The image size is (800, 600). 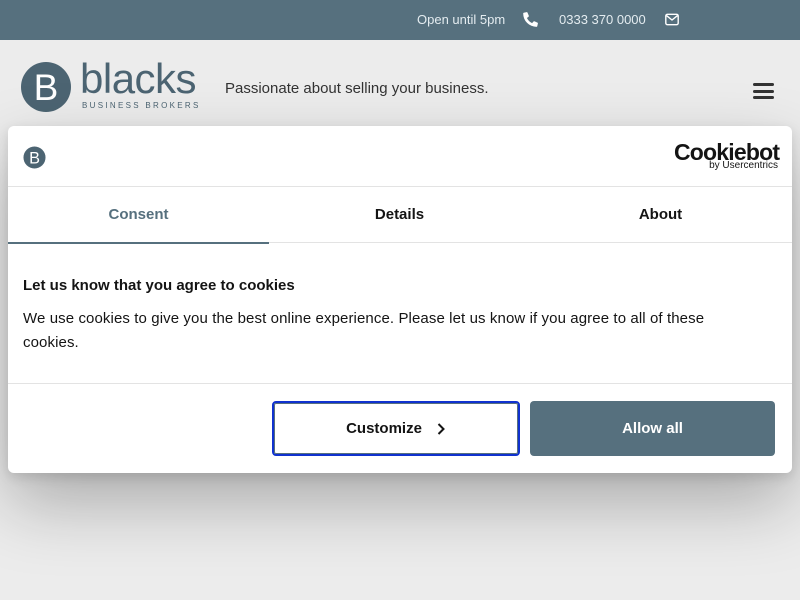 I want to click on chevron-right-icon, so click(x=441, y=428).